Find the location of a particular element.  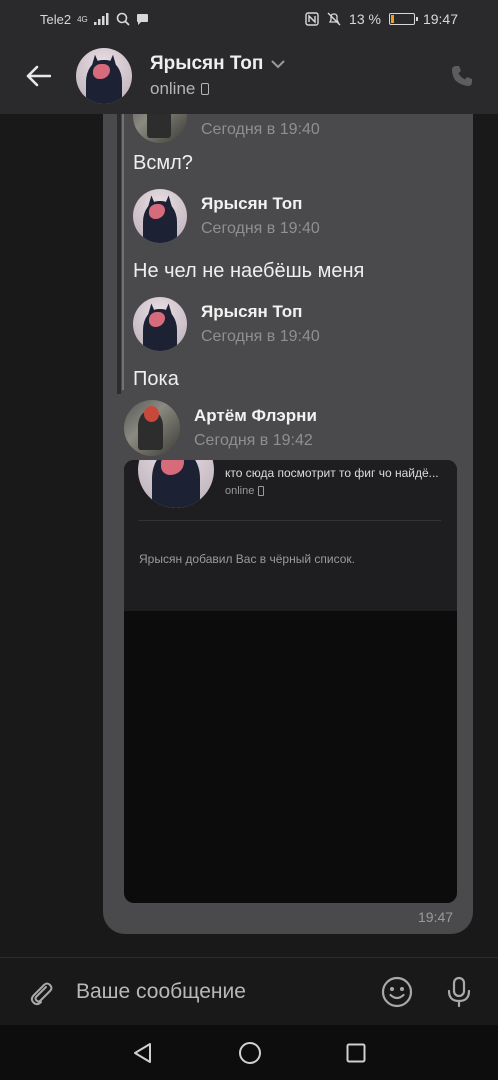

status-right: 13 % 19:47 is located at coordinates (381, 19).